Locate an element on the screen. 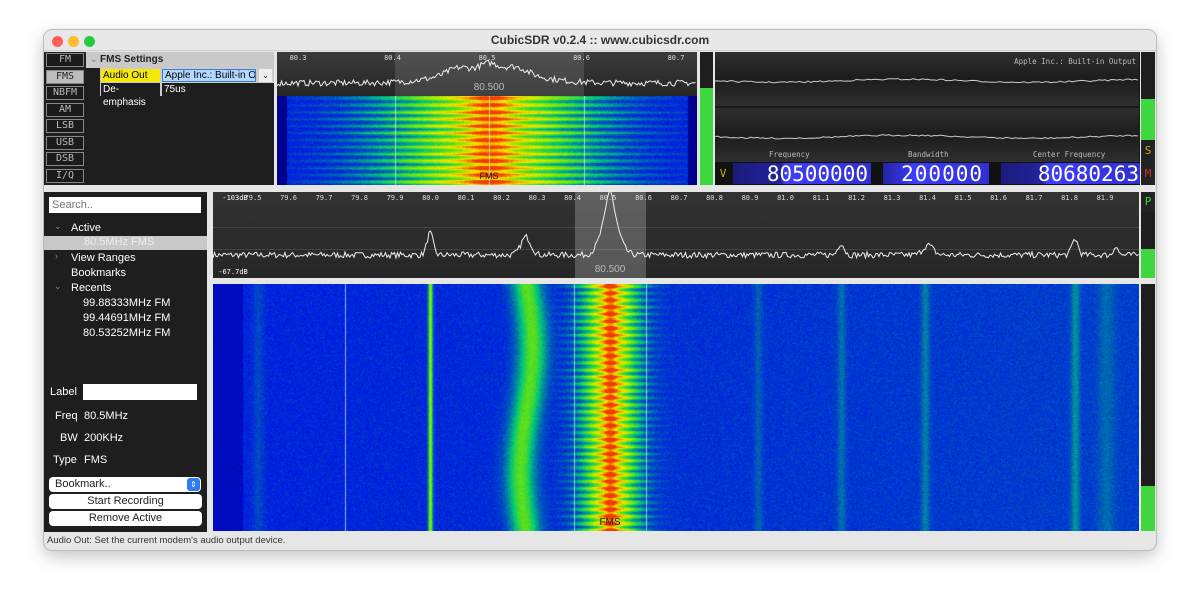 This screenshot has width=1200, height=609. mute-button: M is located at coordinates (1148, 173).